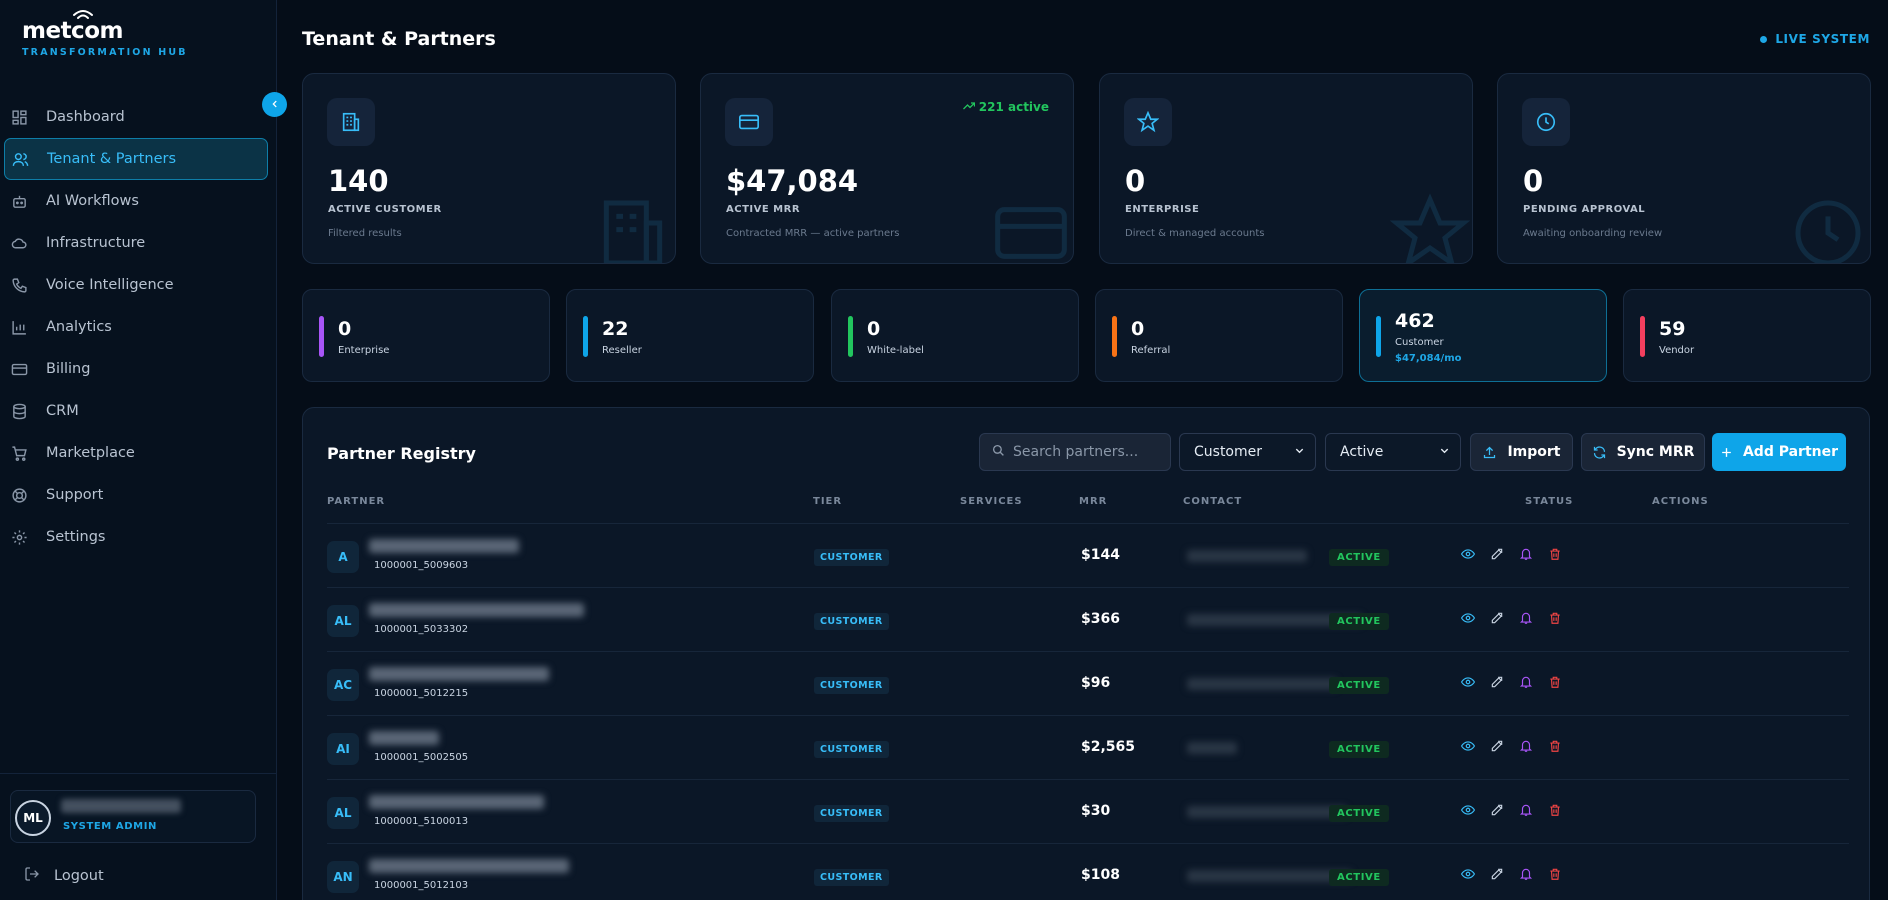  I want to click on sync-mrr-label: Sync MRR, so click(1655, 452).